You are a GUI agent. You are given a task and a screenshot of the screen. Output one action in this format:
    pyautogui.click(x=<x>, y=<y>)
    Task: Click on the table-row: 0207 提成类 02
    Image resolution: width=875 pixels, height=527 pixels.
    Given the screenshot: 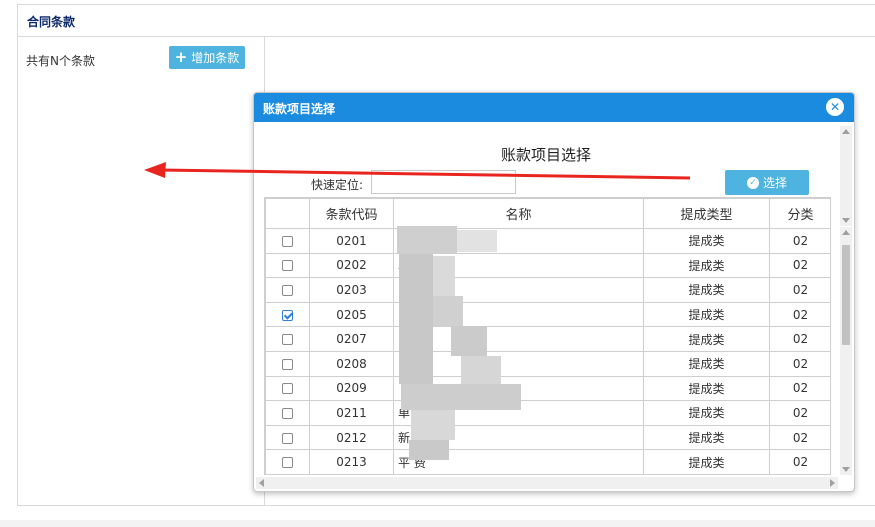 What is the action you would take?
    pyautogui.click(x=547, y=339)
    